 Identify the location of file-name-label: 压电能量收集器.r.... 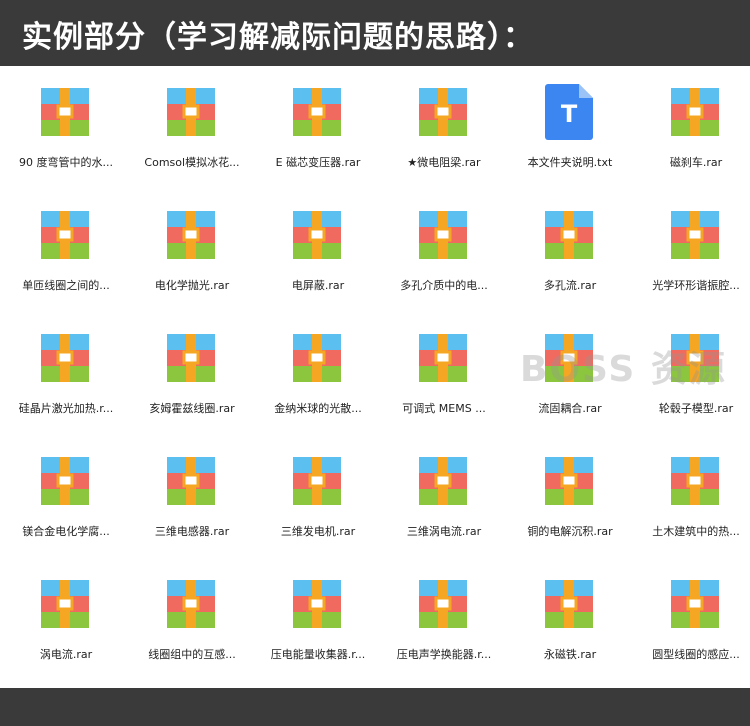
(318, 654).